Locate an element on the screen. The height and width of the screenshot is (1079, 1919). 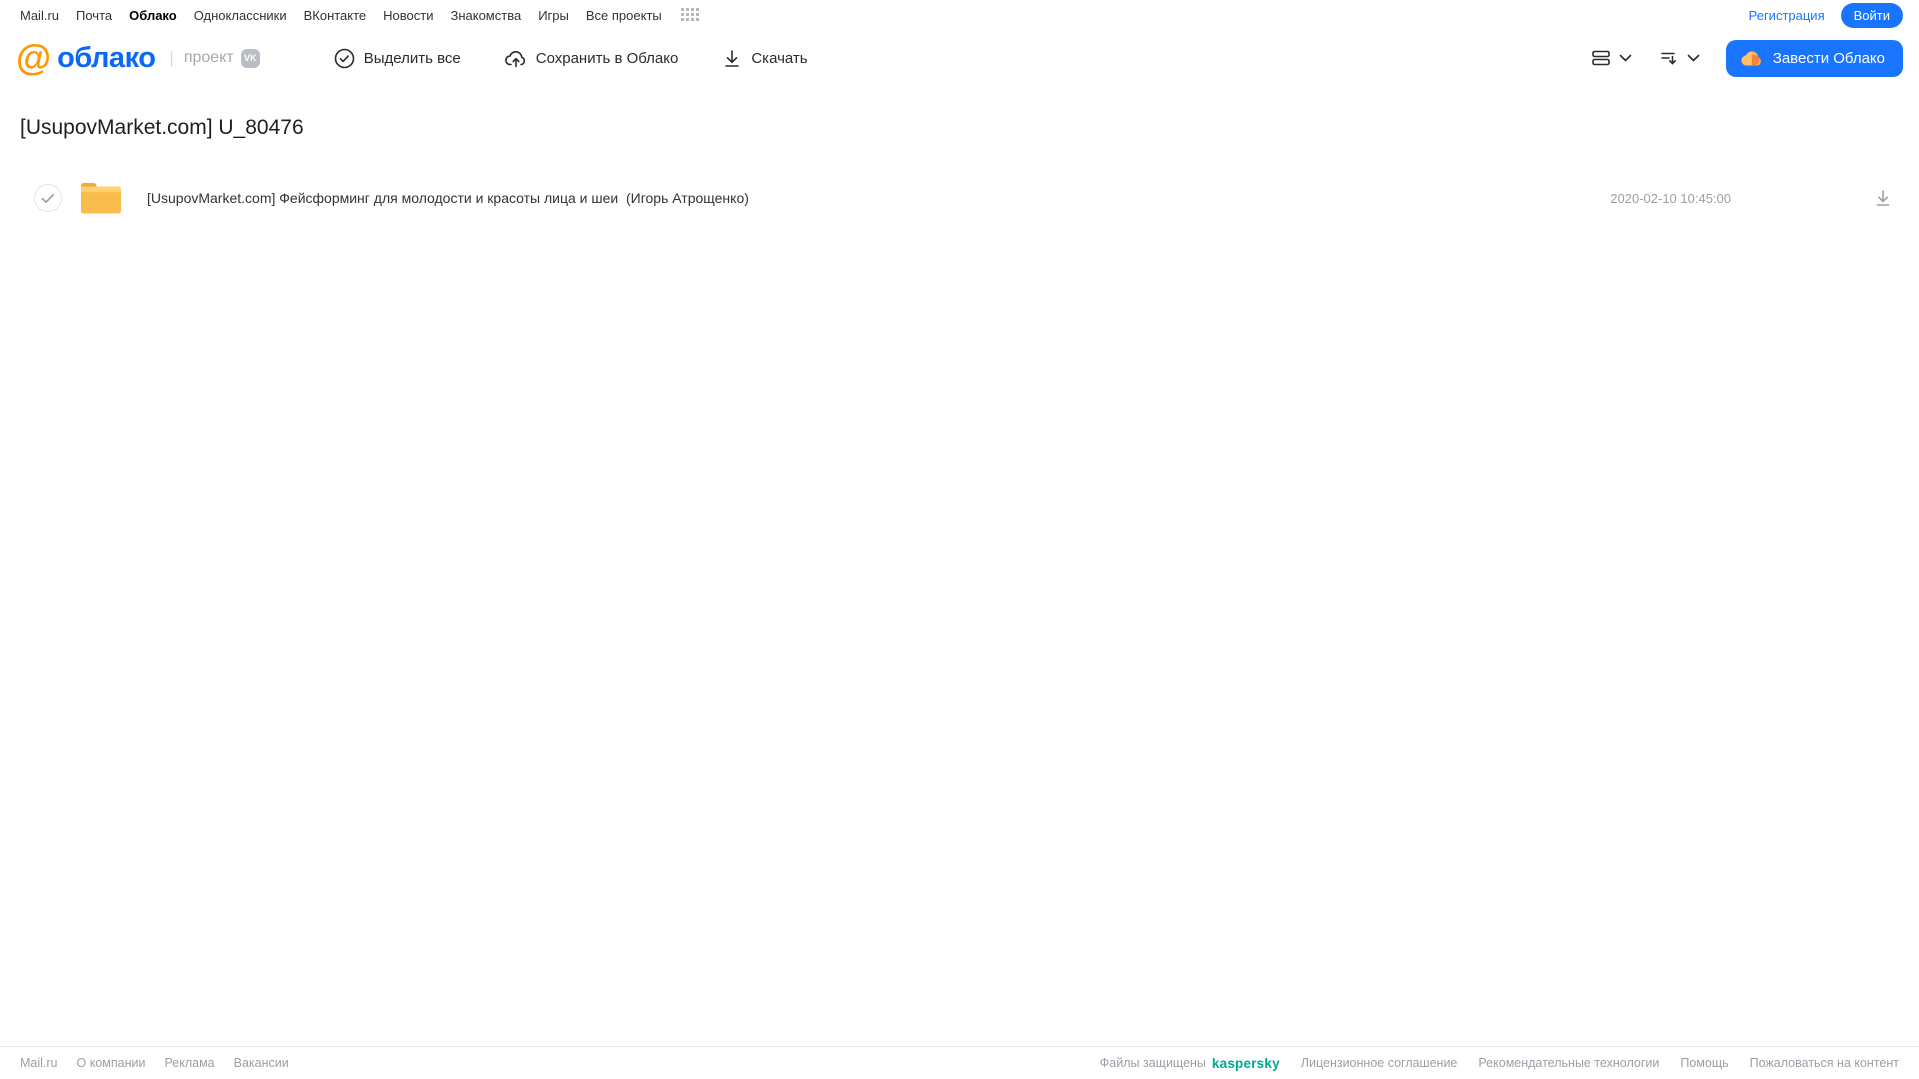
view-mode-button is located at coordinates (1611, 58).